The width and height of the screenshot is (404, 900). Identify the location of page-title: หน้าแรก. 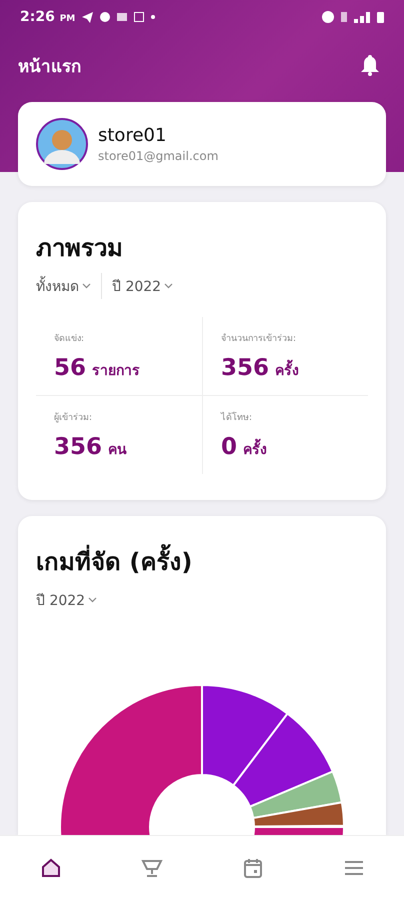
(49, 67).